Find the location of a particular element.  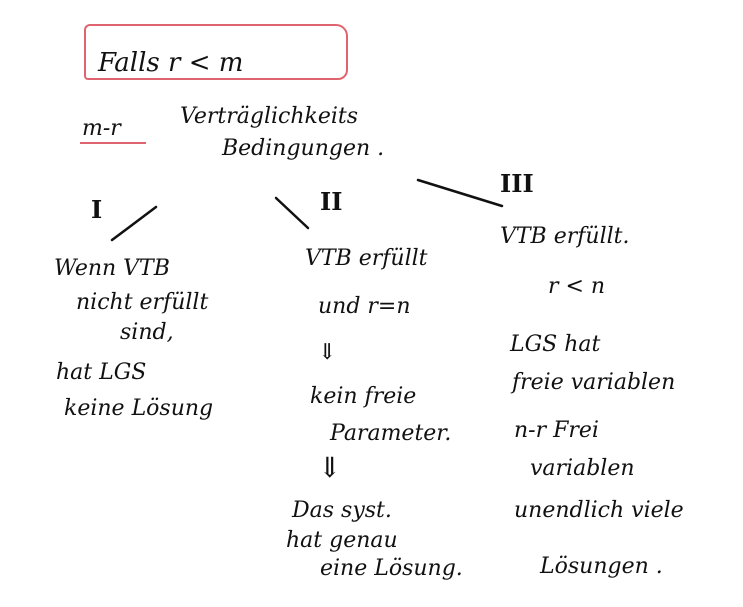

case-2-line: hat genau is located at coordinates (342, 540).